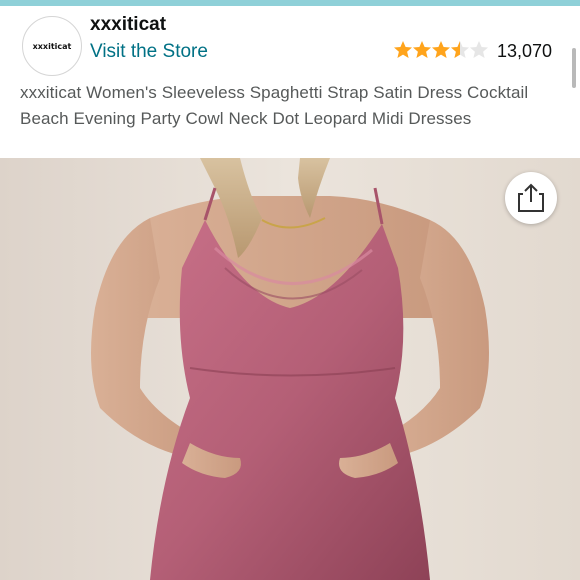 The height and width of the screenshot is (580, 580). Describe the element at coordinates (460, 49) in the screenshot. I see `half-star-icon` at that location.